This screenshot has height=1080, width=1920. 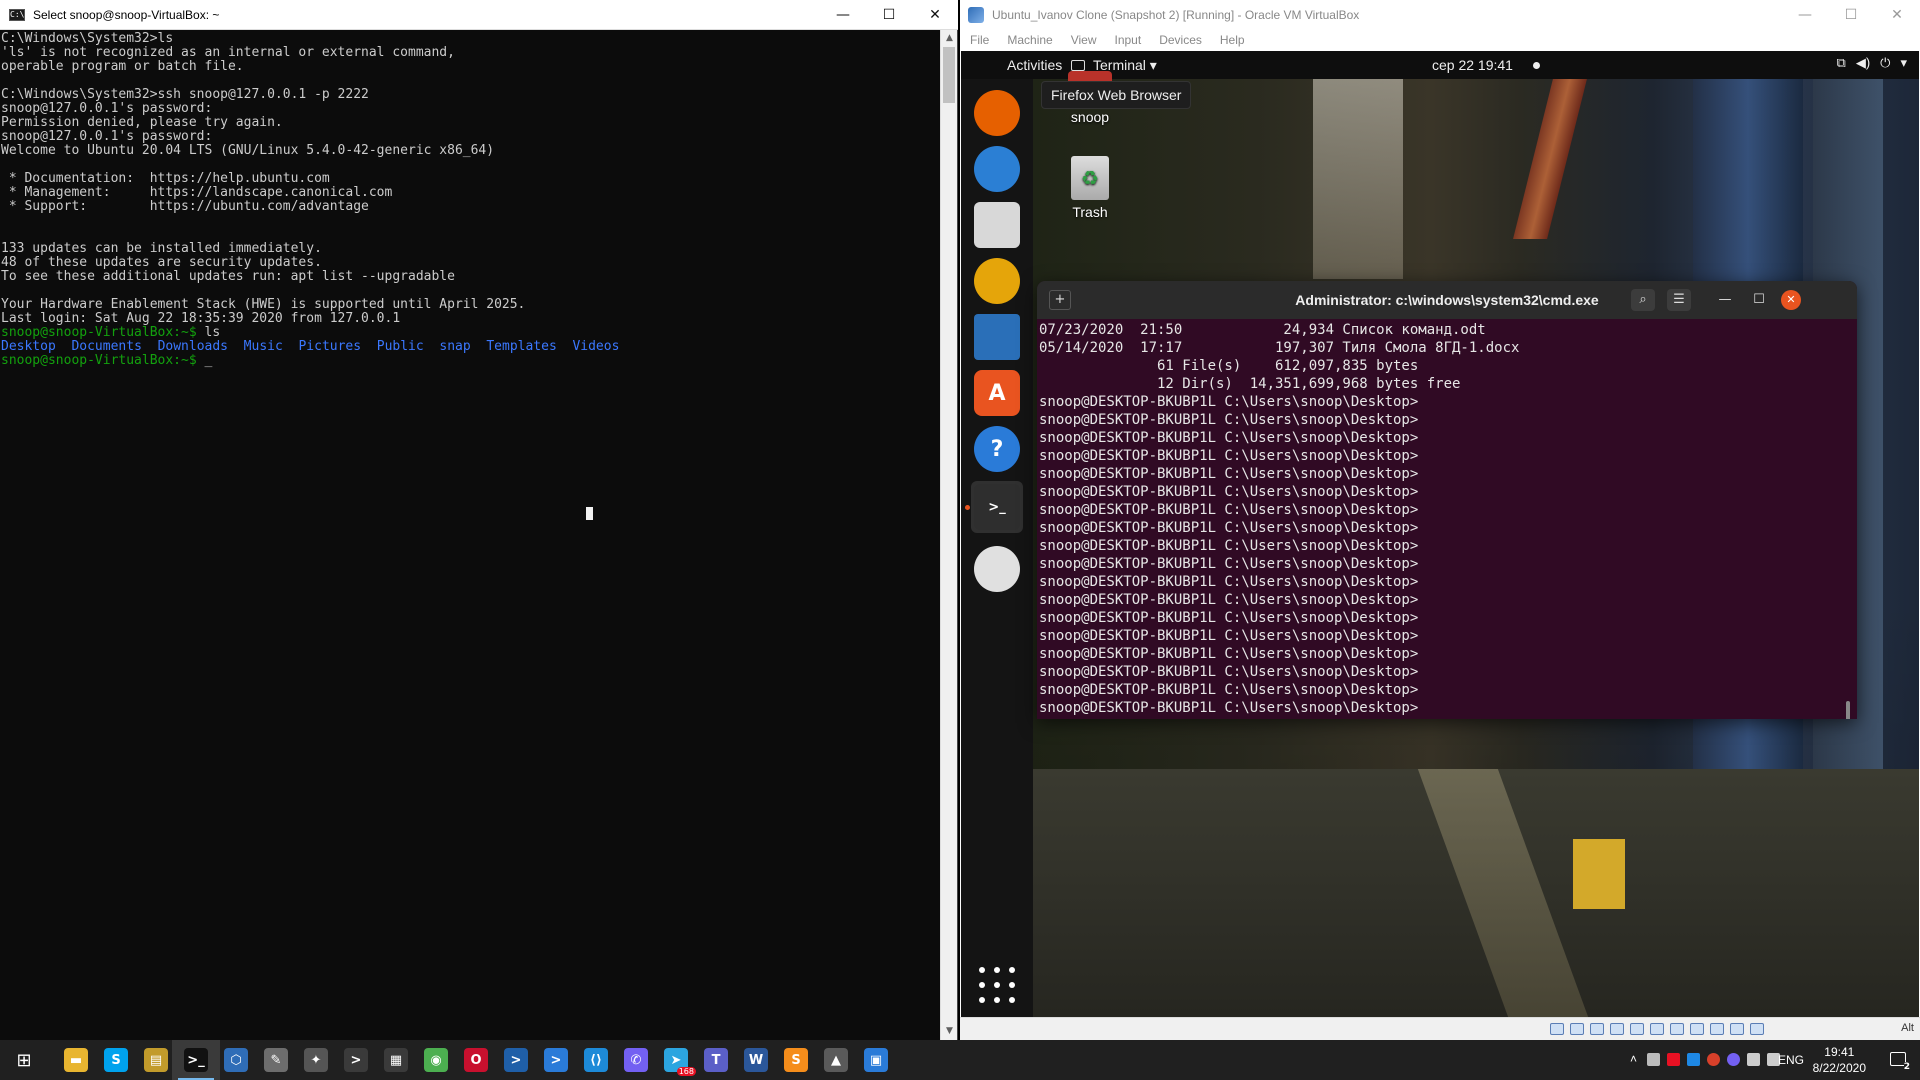 I want to click on cmd-icon: >_, so click(x=196, y=1060).